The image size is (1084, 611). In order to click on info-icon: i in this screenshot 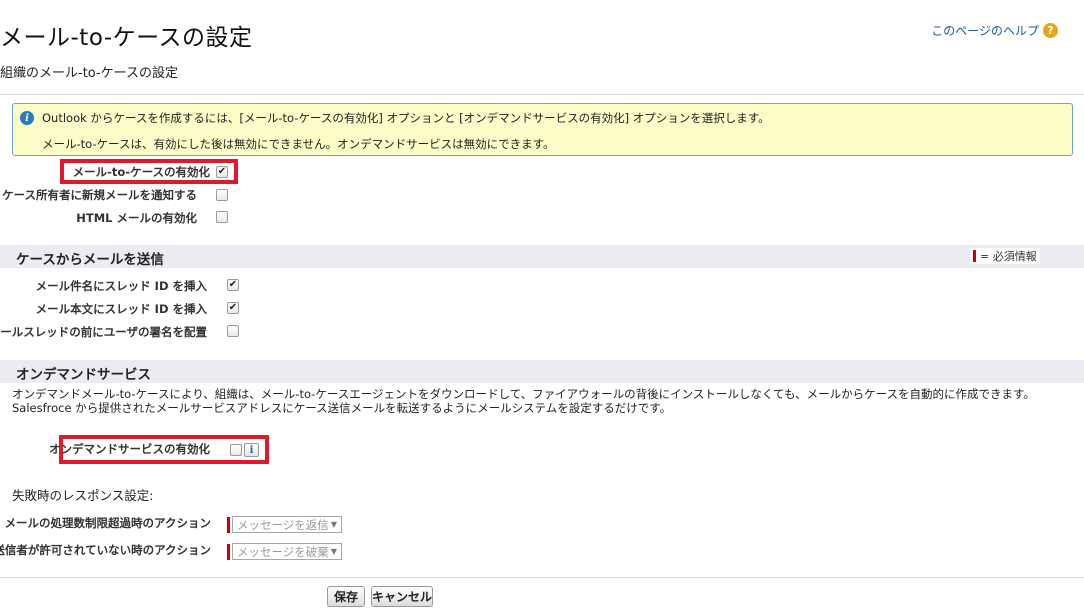, I will do `click(27, 118)`.